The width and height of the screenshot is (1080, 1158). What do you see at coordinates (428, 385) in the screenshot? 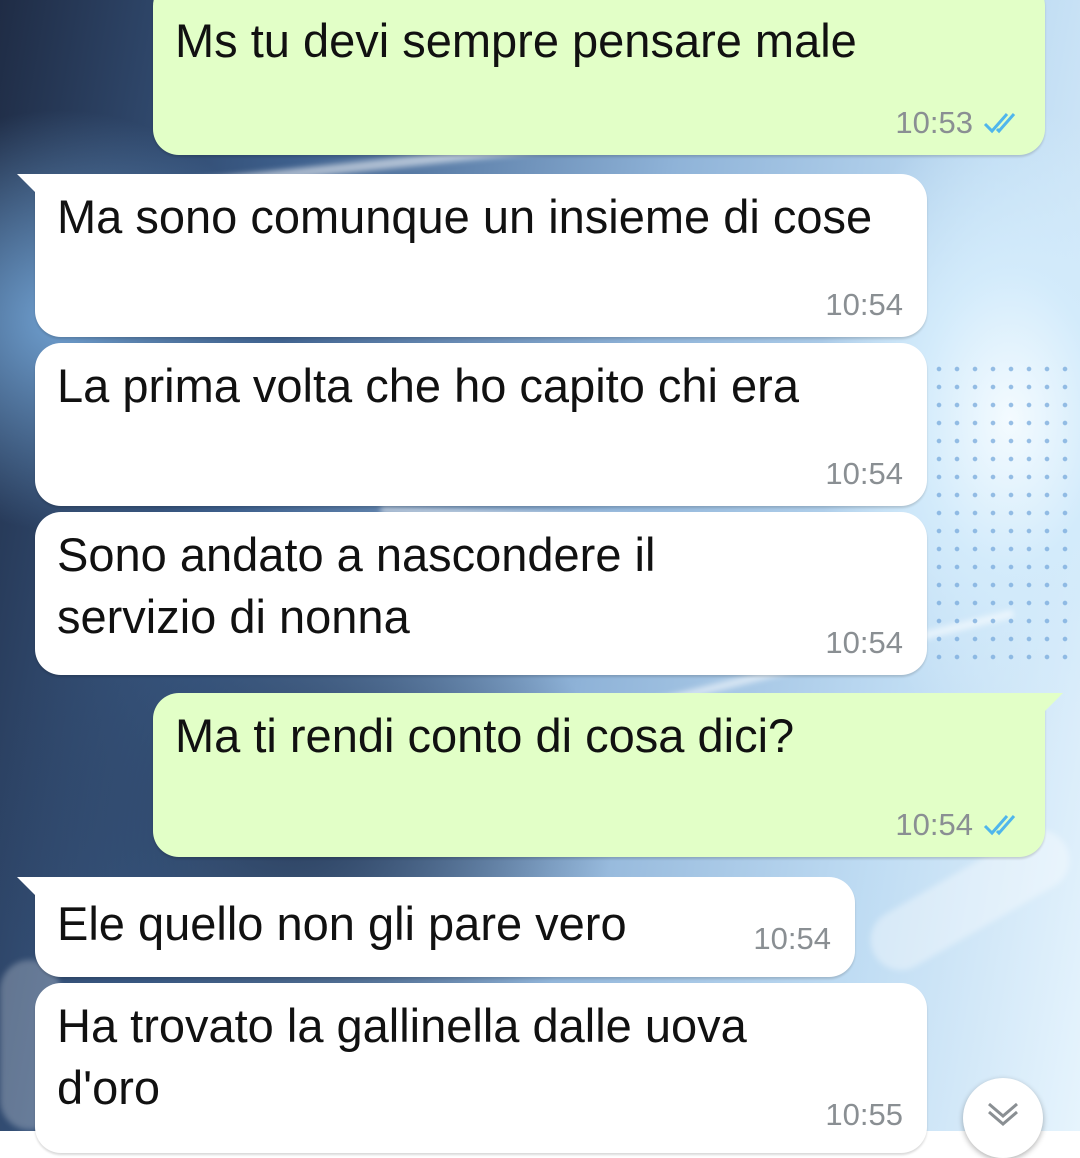
I see `message-text: La prima volta che ho capito chi era` at bounding box center [428, 385].